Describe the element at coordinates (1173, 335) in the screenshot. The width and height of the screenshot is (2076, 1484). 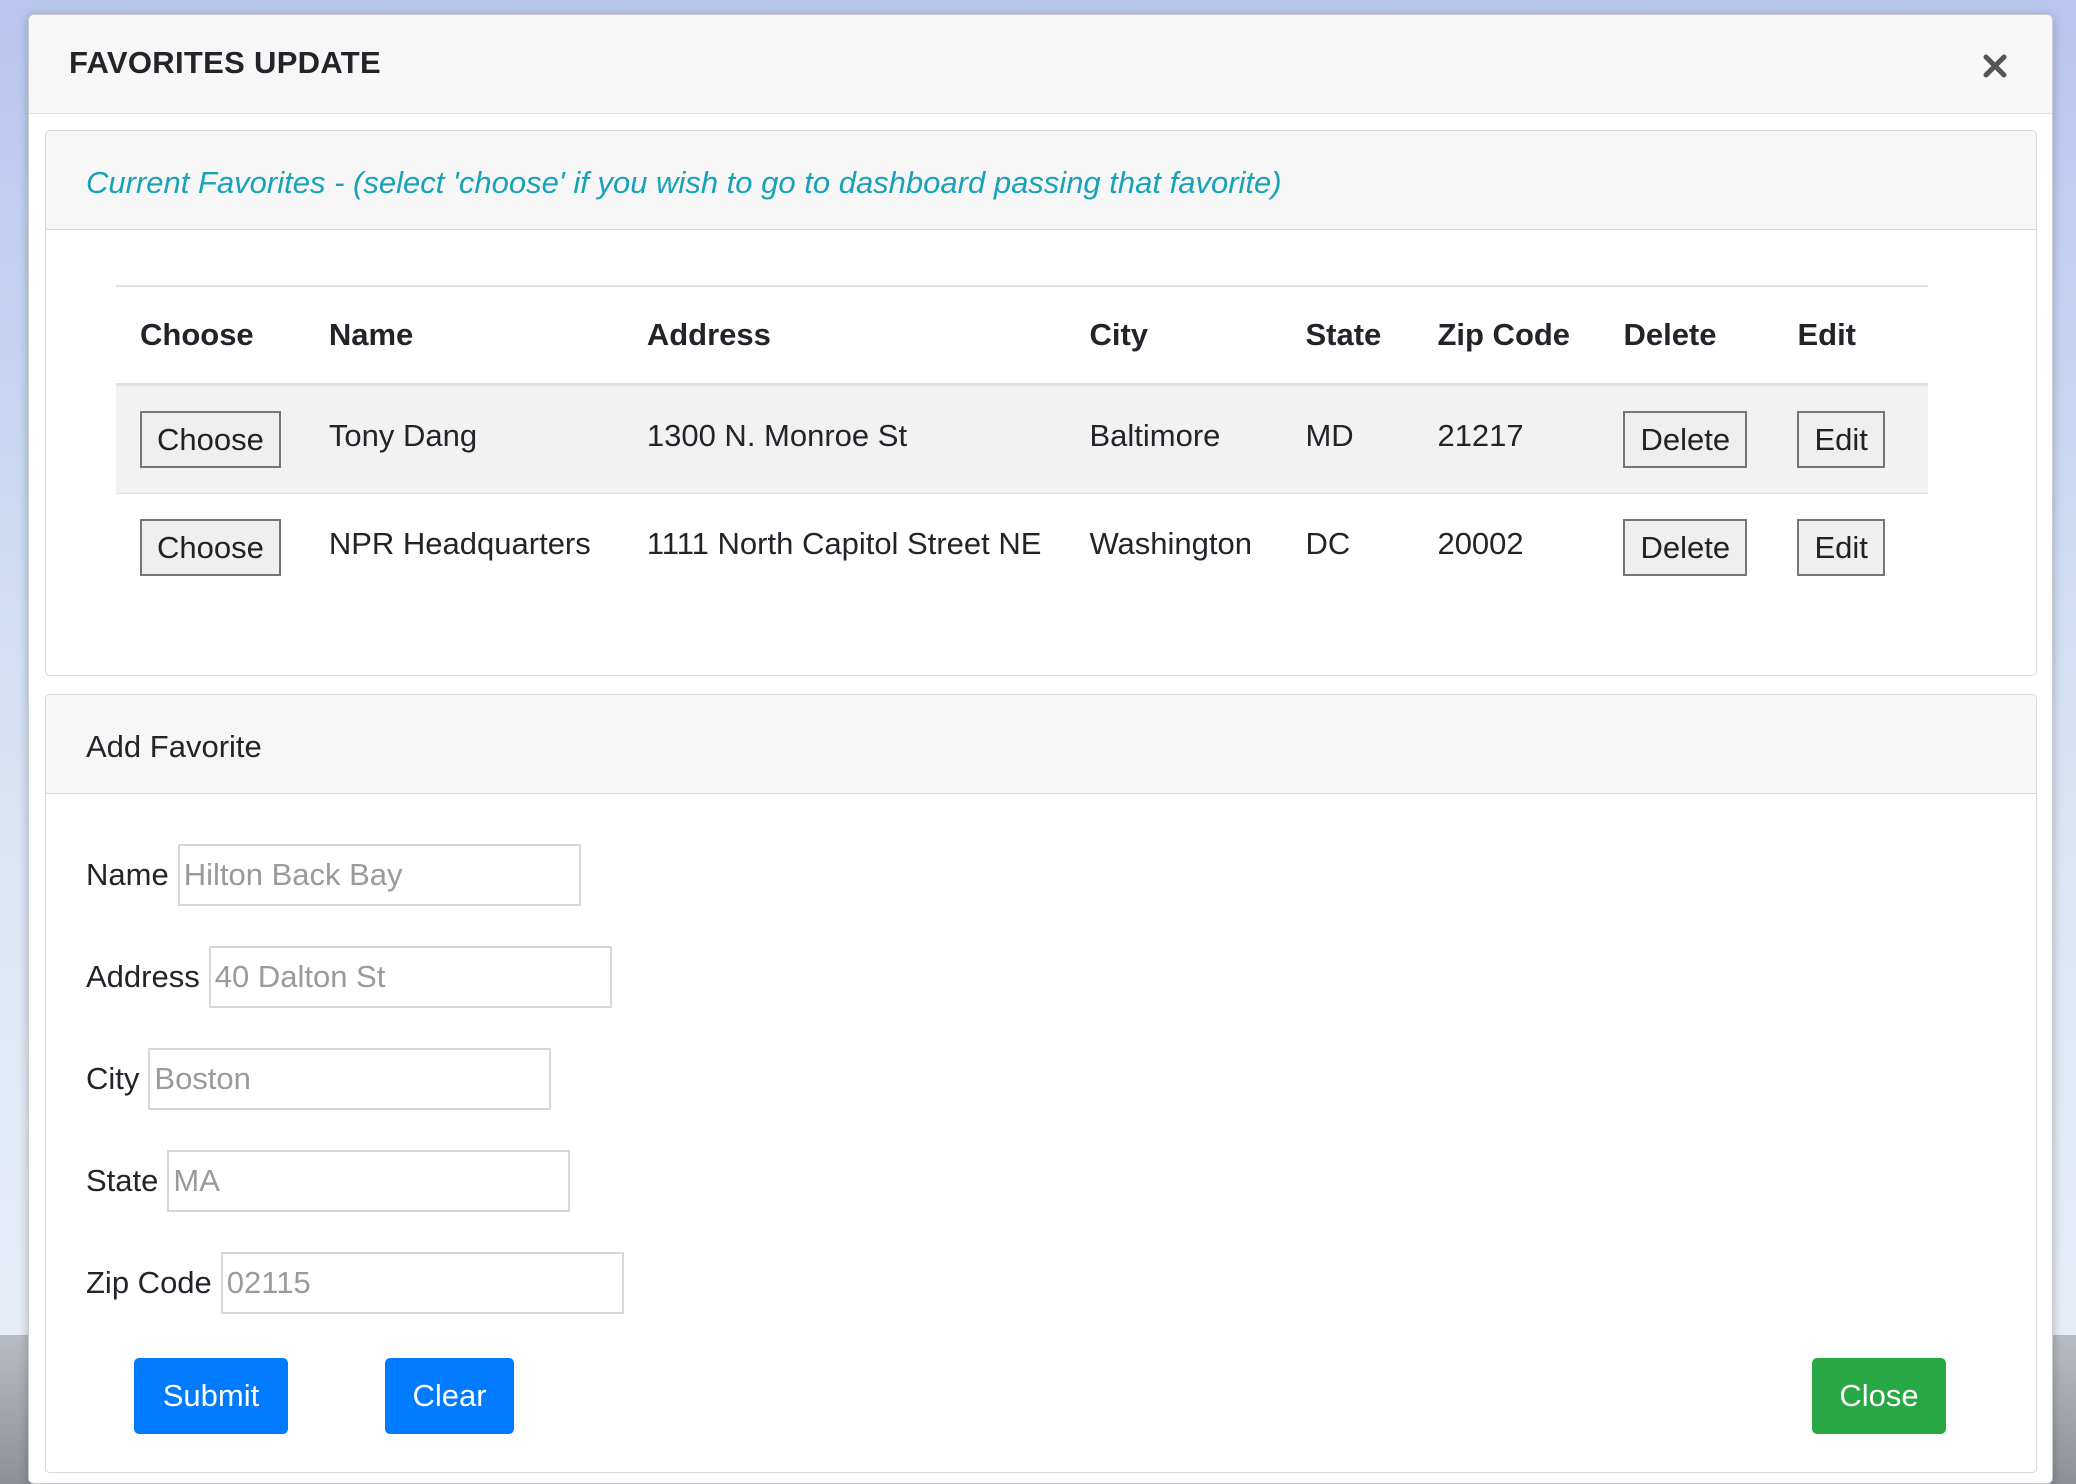
I see `column-header-city: City` at that location.